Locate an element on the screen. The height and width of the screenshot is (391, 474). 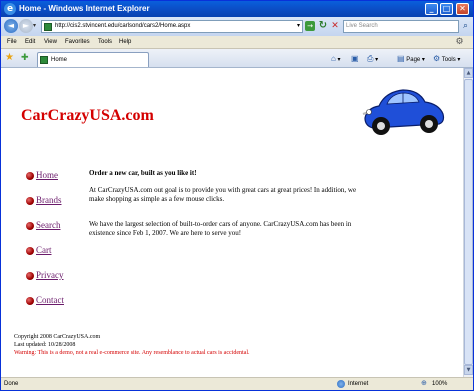
scroll-thumb is located at coordinates (468, 222).